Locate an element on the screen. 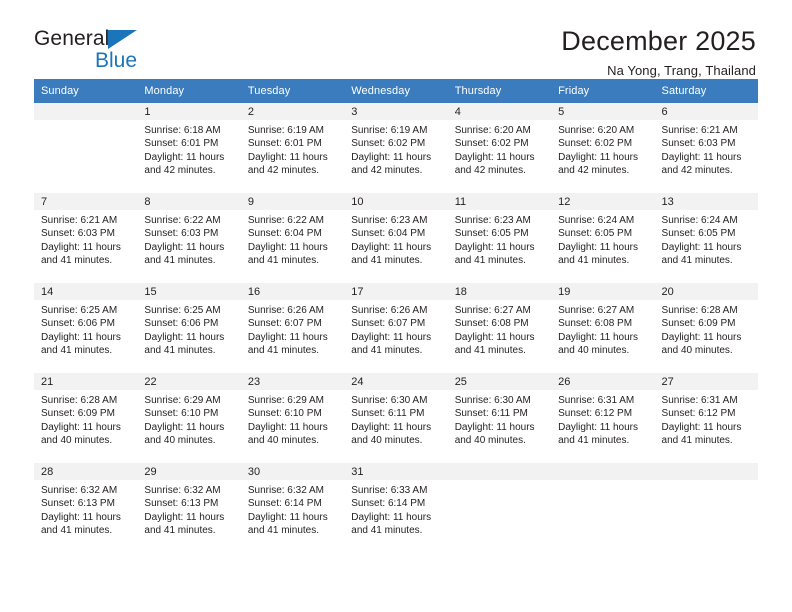  sunset-text: Sunset: 6:03 PM is located at coordinates (698, 144).